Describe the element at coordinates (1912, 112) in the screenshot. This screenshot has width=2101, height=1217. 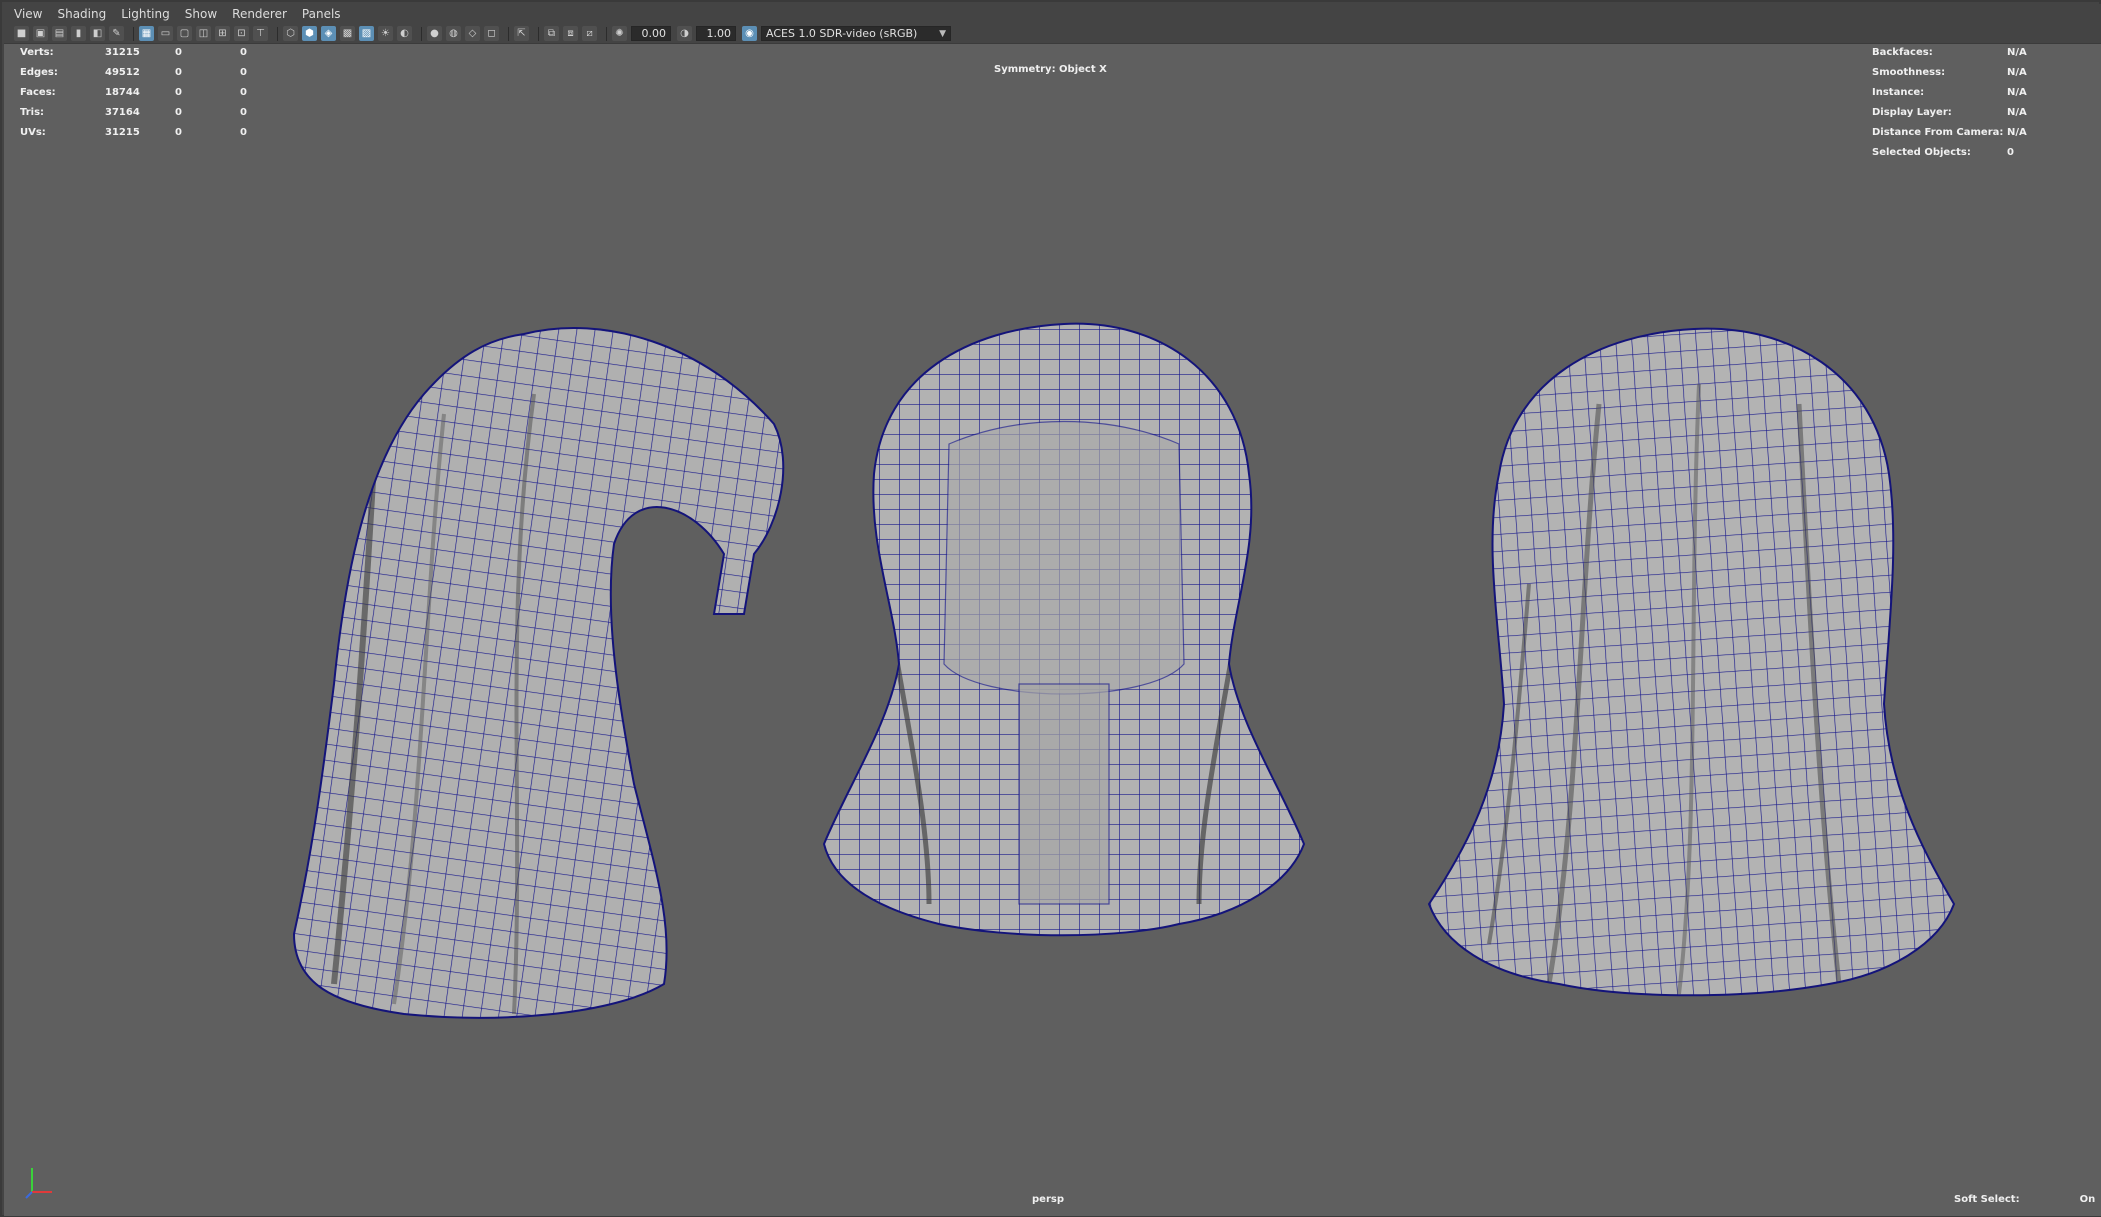
I see `hud-label: Display Layer:` at that location.